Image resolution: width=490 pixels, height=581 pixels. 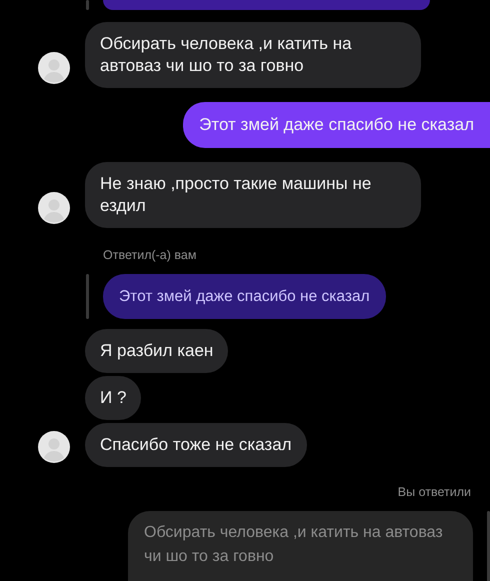 What do you see at coordinates (196, 445) in the screenshot?
I see `message-bubble: Спасибо тоже не сказал` at bounding box center [196, 445].